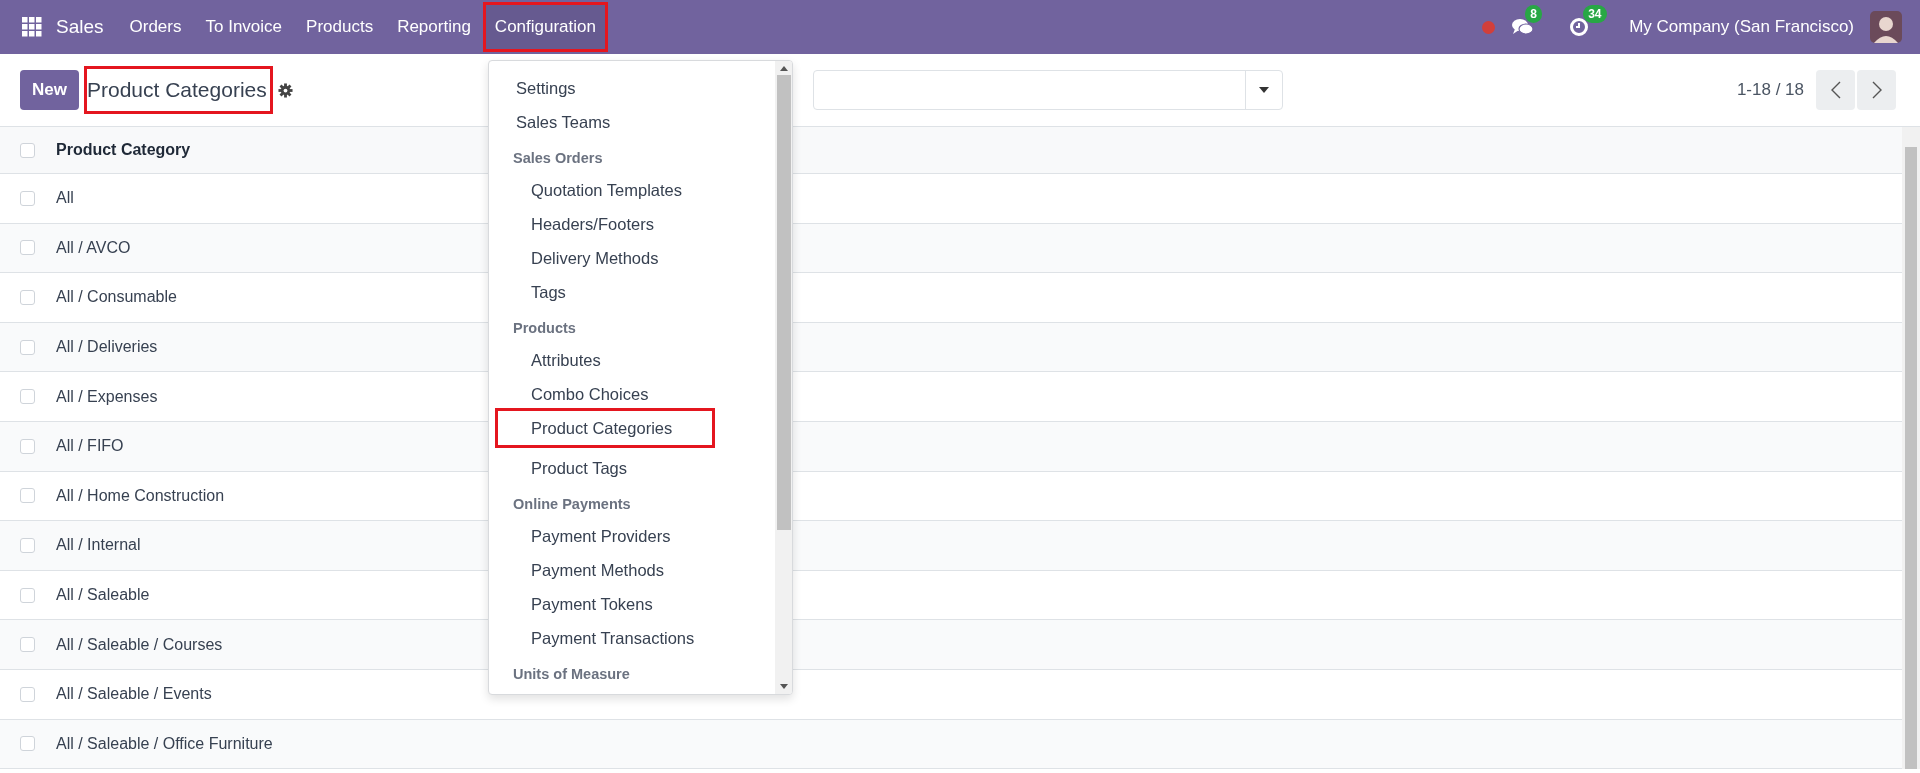 This screenshot has height=773, width=1920. Describe the element at coordinates (90, 446) in the screenshot. I see `table-cell: All / FIFO` at that location.